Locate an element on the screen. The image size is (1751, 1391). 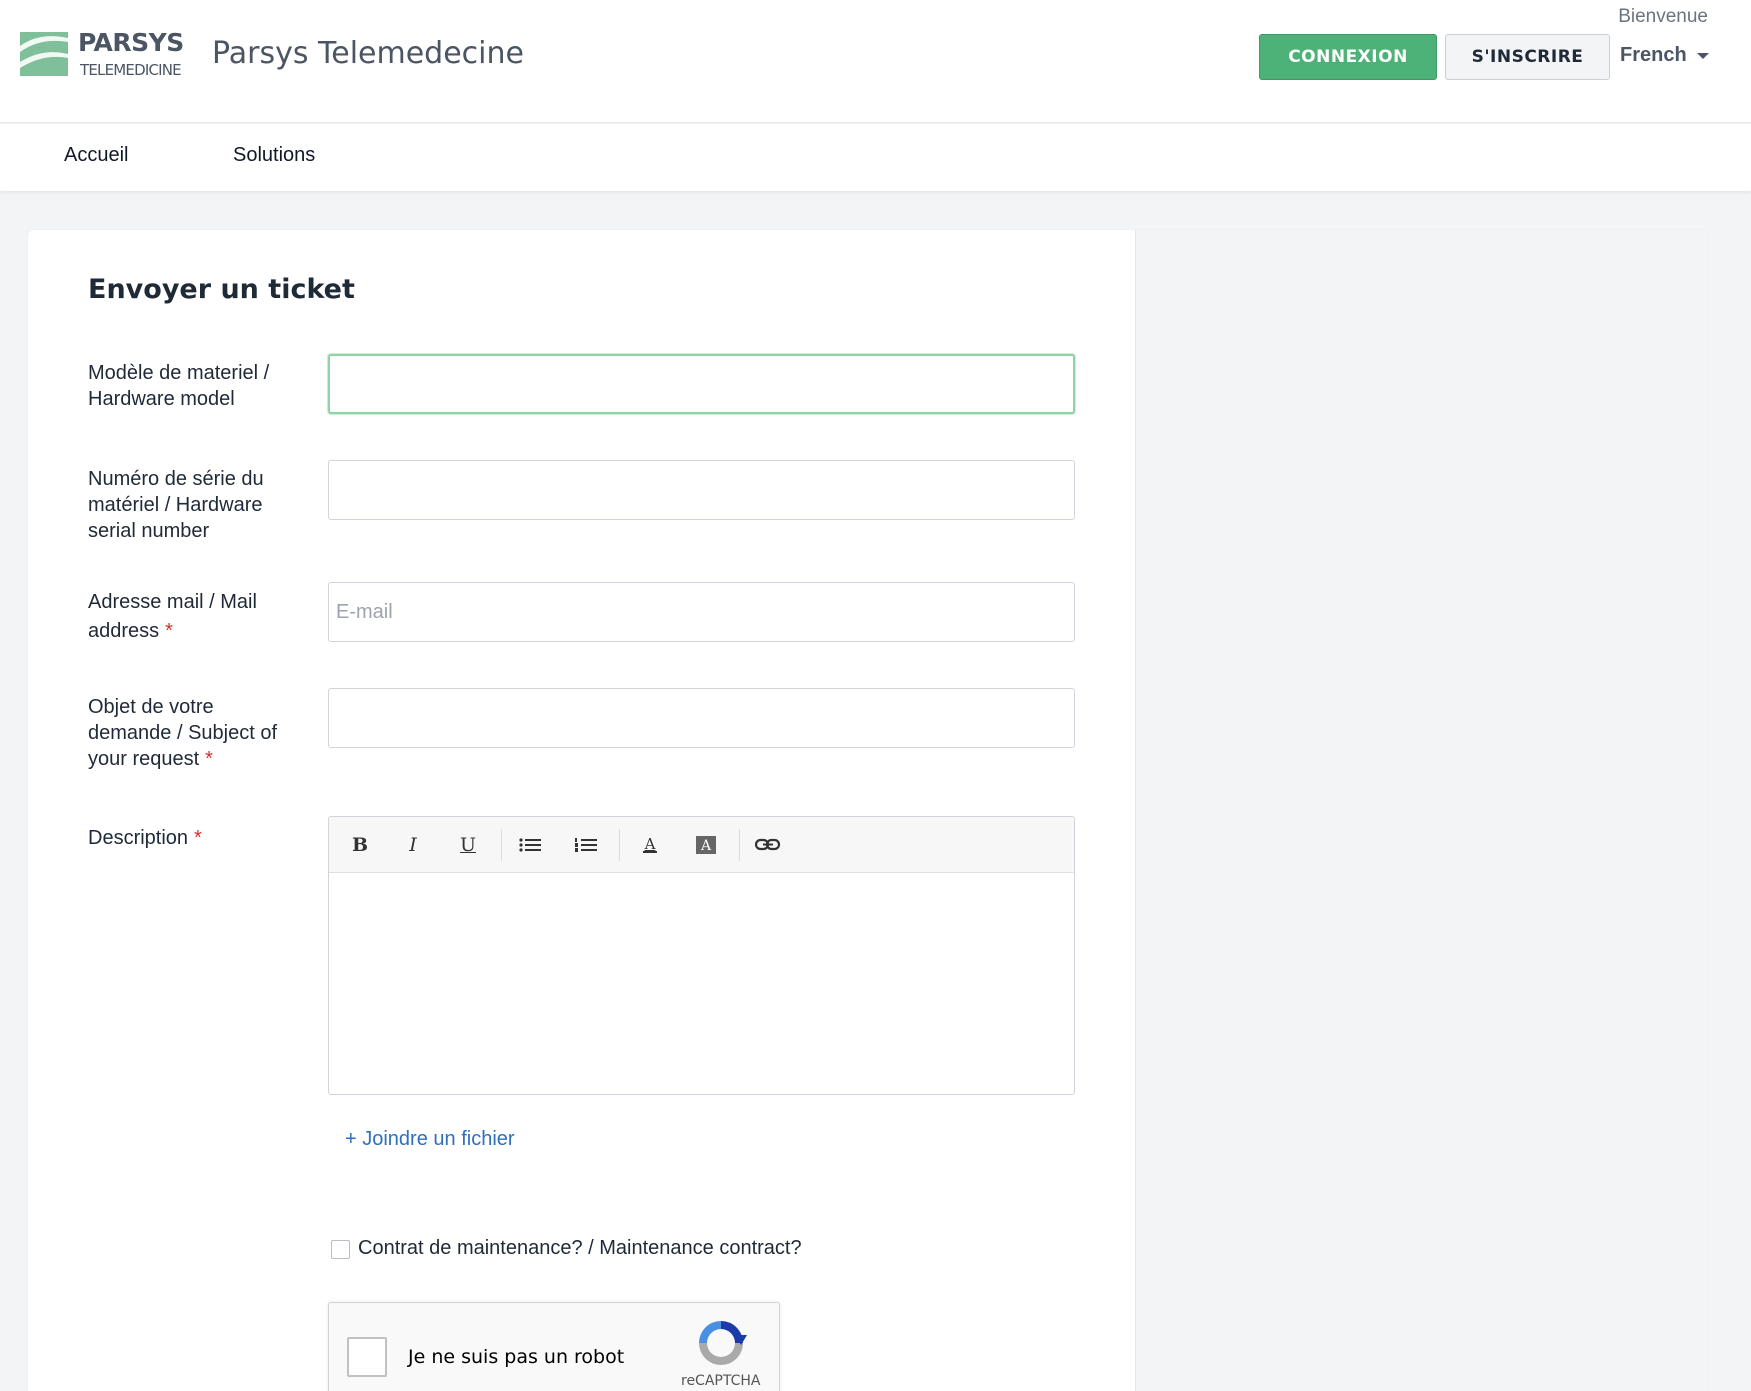
email-field is located at coordinates (701, 612).